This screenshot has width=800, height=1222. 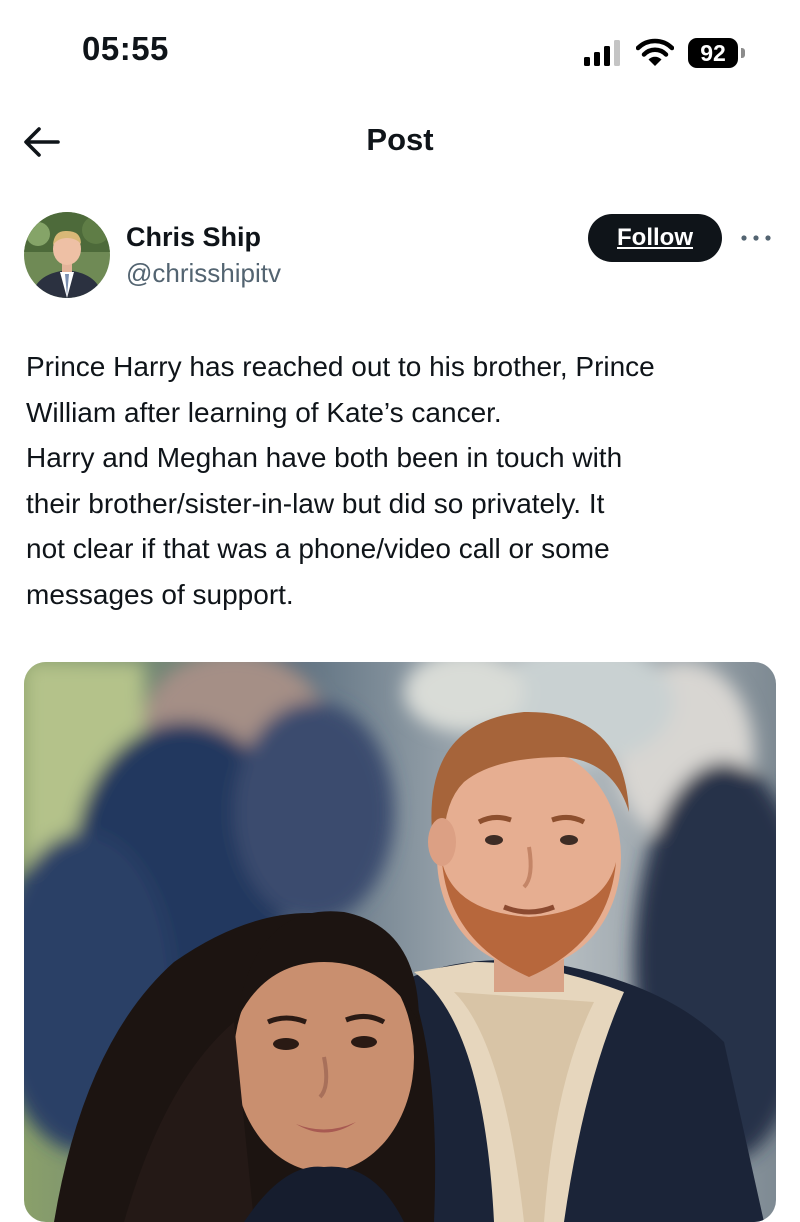 What do you see at coordinates (602, 53) in the screenshot?
I see `signal-icon` at bounding box center [602, 53].